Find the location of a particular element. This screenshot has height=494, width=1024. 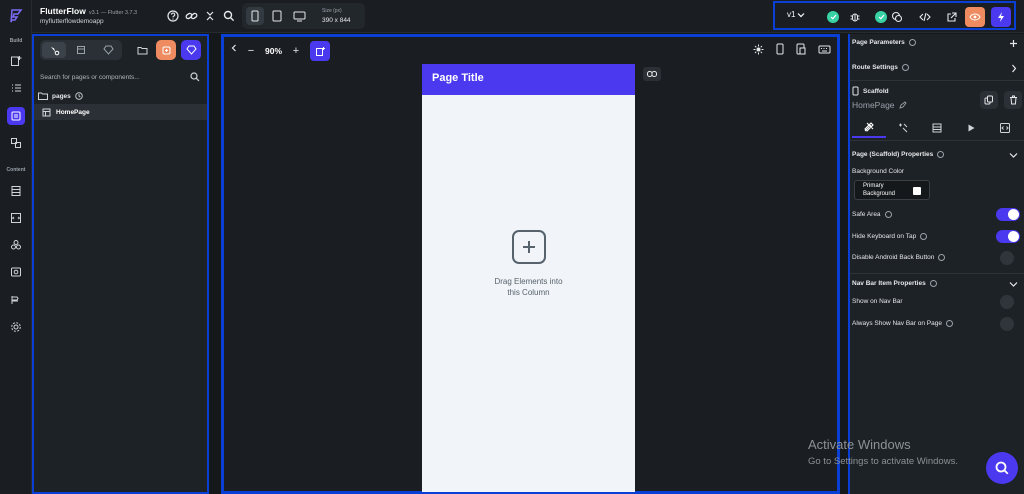

version-select: v1 is located at coordinates (796, 14).